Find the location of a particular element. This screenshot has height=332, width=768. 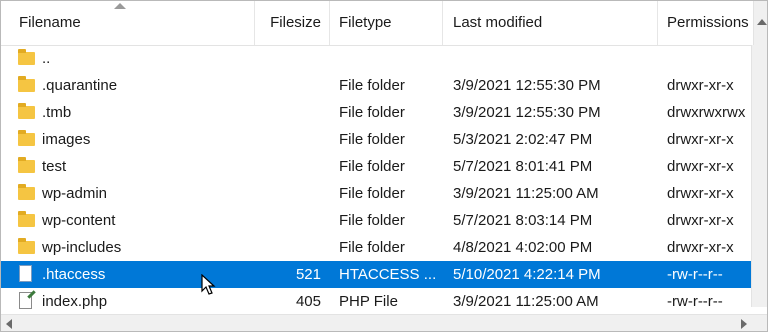

filetype-column-header: Filetype is located at coordinates (386, 23).